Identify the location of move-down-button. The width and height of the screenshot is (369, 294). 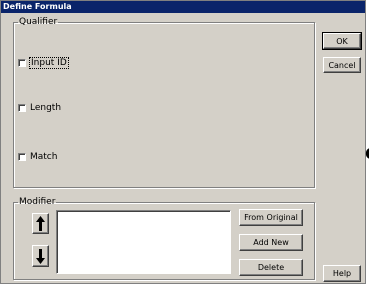
(40, 256).